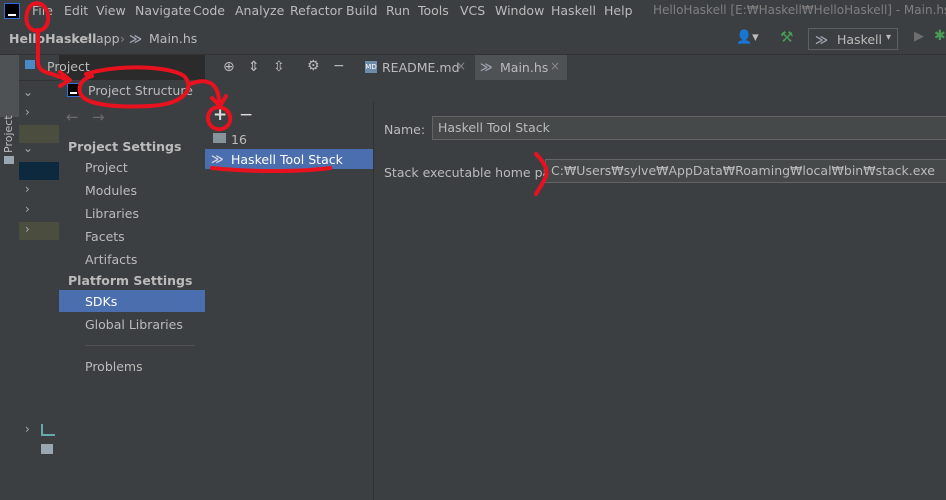 The height and width of the screenshot is (500, 946). Describe the element at coordinates (163, 10) in the screenshot. I see `menu-navigate: Navigate` at that location.